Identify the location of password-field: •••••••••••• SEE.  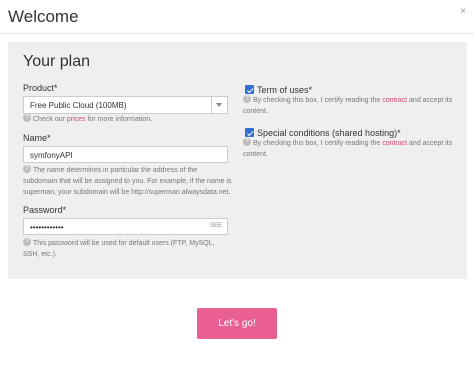
(125, 226).